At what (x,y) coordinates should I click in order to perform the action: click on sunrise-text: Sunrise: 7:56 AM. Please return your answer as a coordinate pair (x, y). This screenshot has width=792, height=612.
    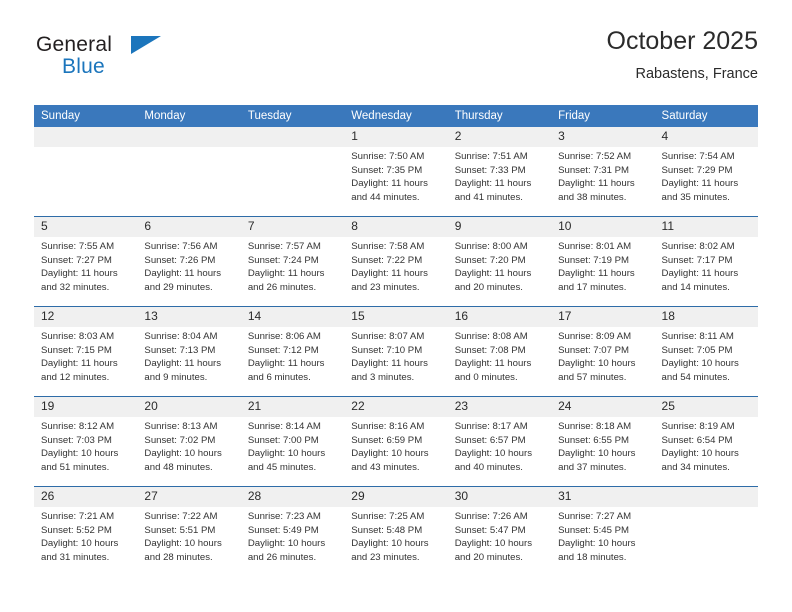
    Looking at the image, I should click on (181, 247).